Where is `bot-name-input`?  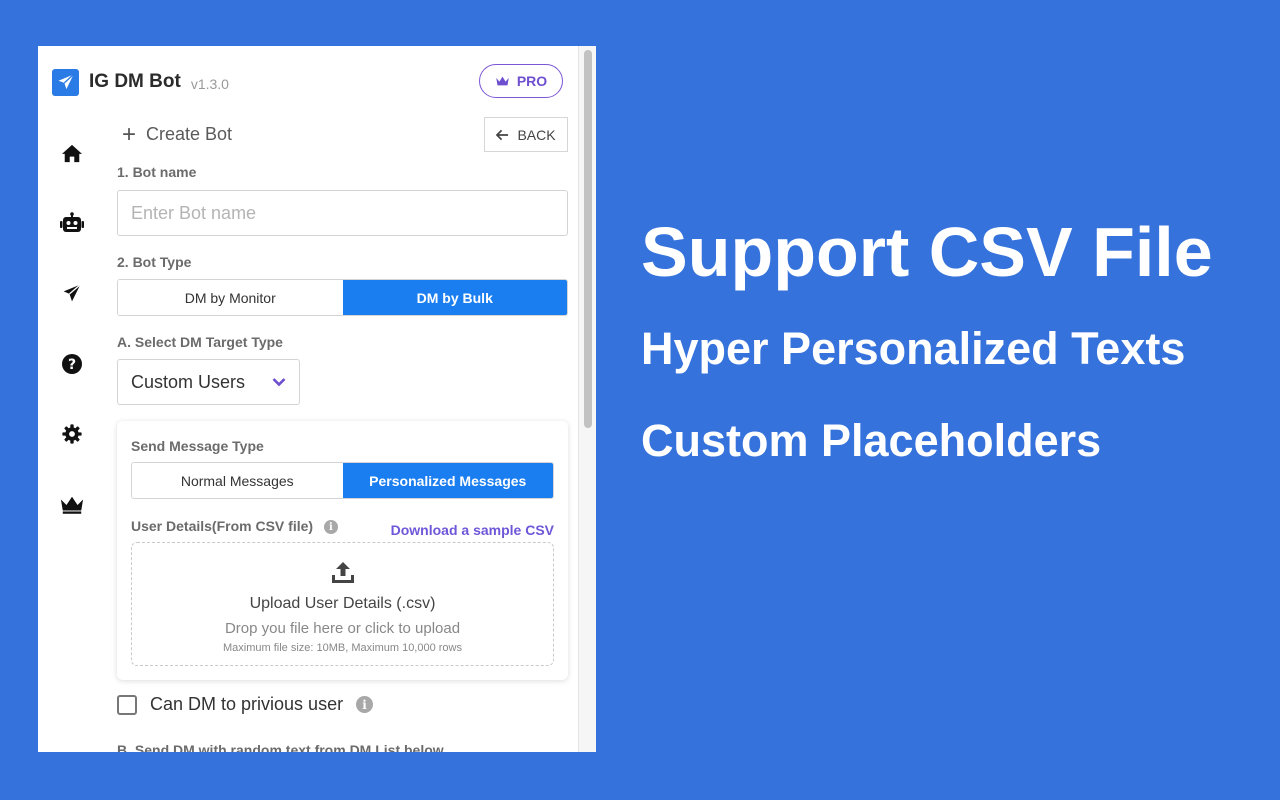 bot-name-input is located at coordinates (342, 213).